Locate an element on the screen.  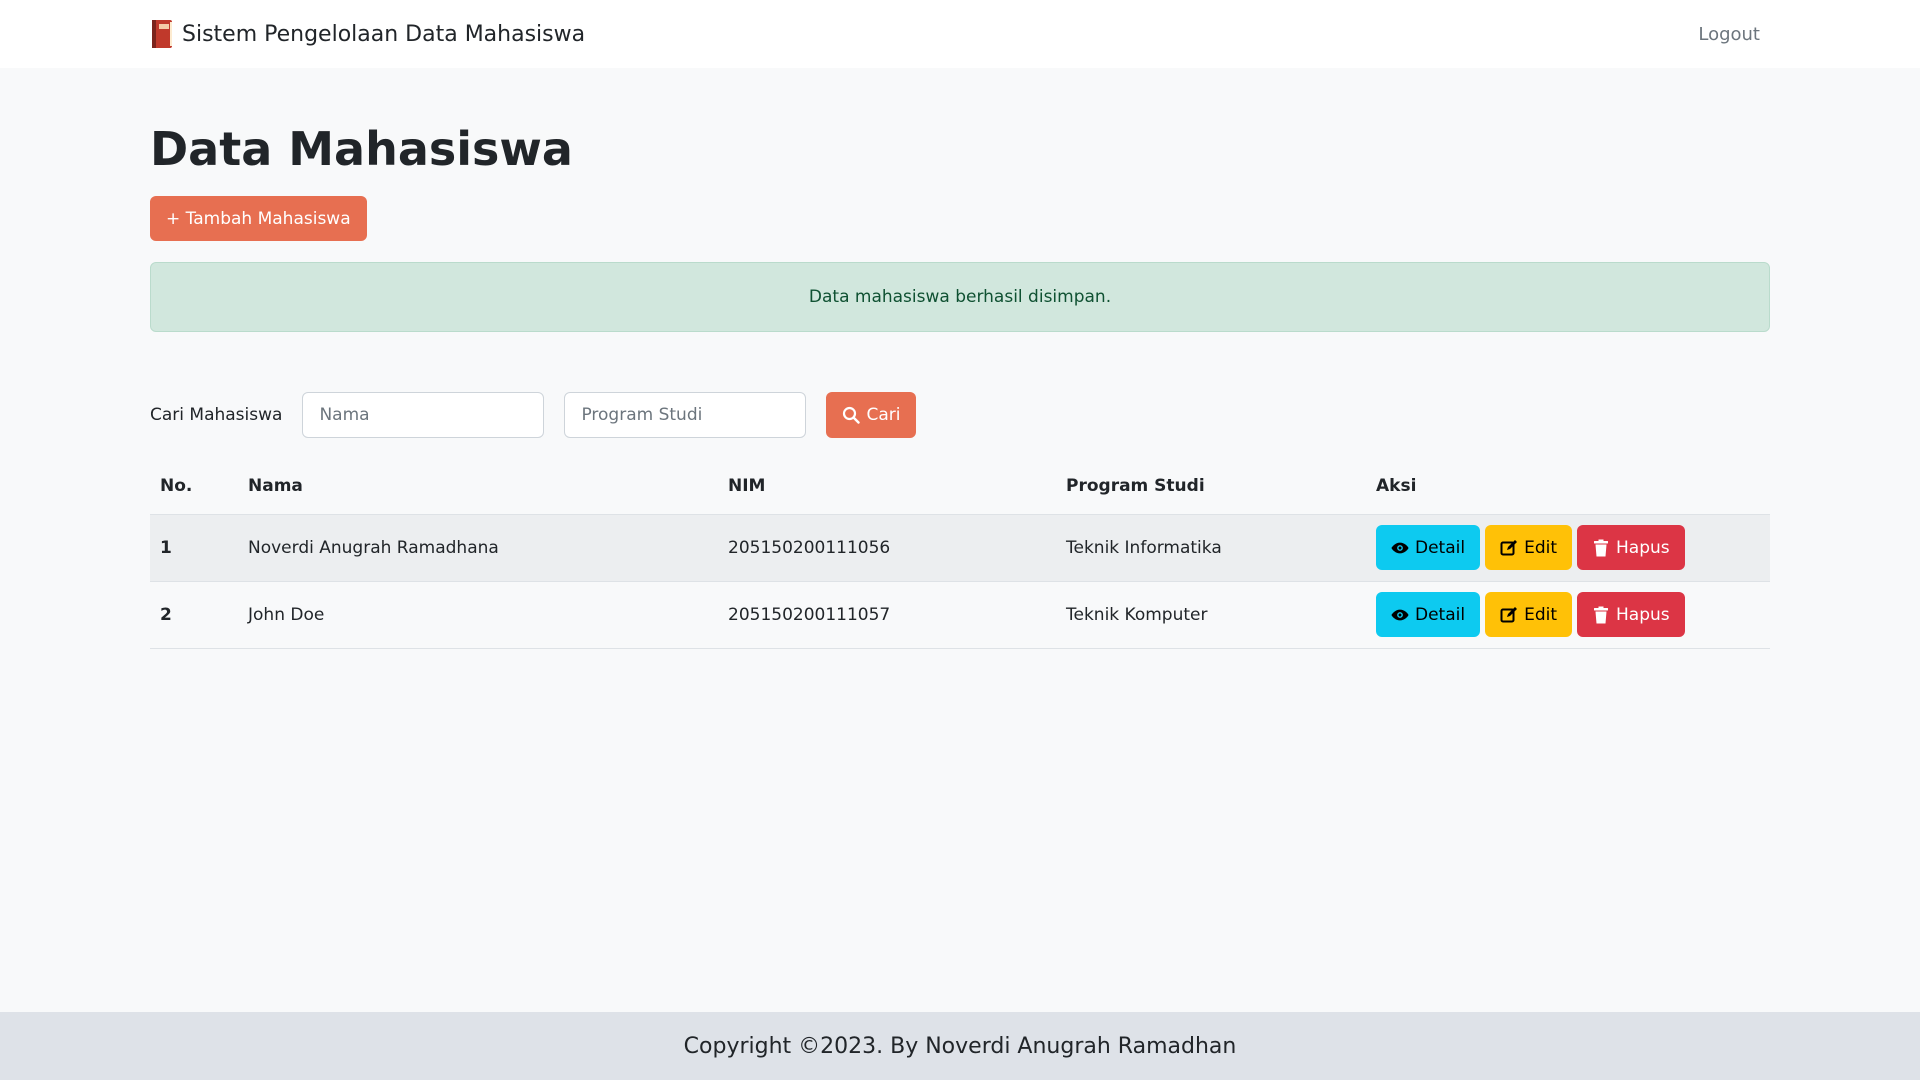
alert-message: Data mahasiswa berhasil disimpan. is located at coordinates (960, 297).